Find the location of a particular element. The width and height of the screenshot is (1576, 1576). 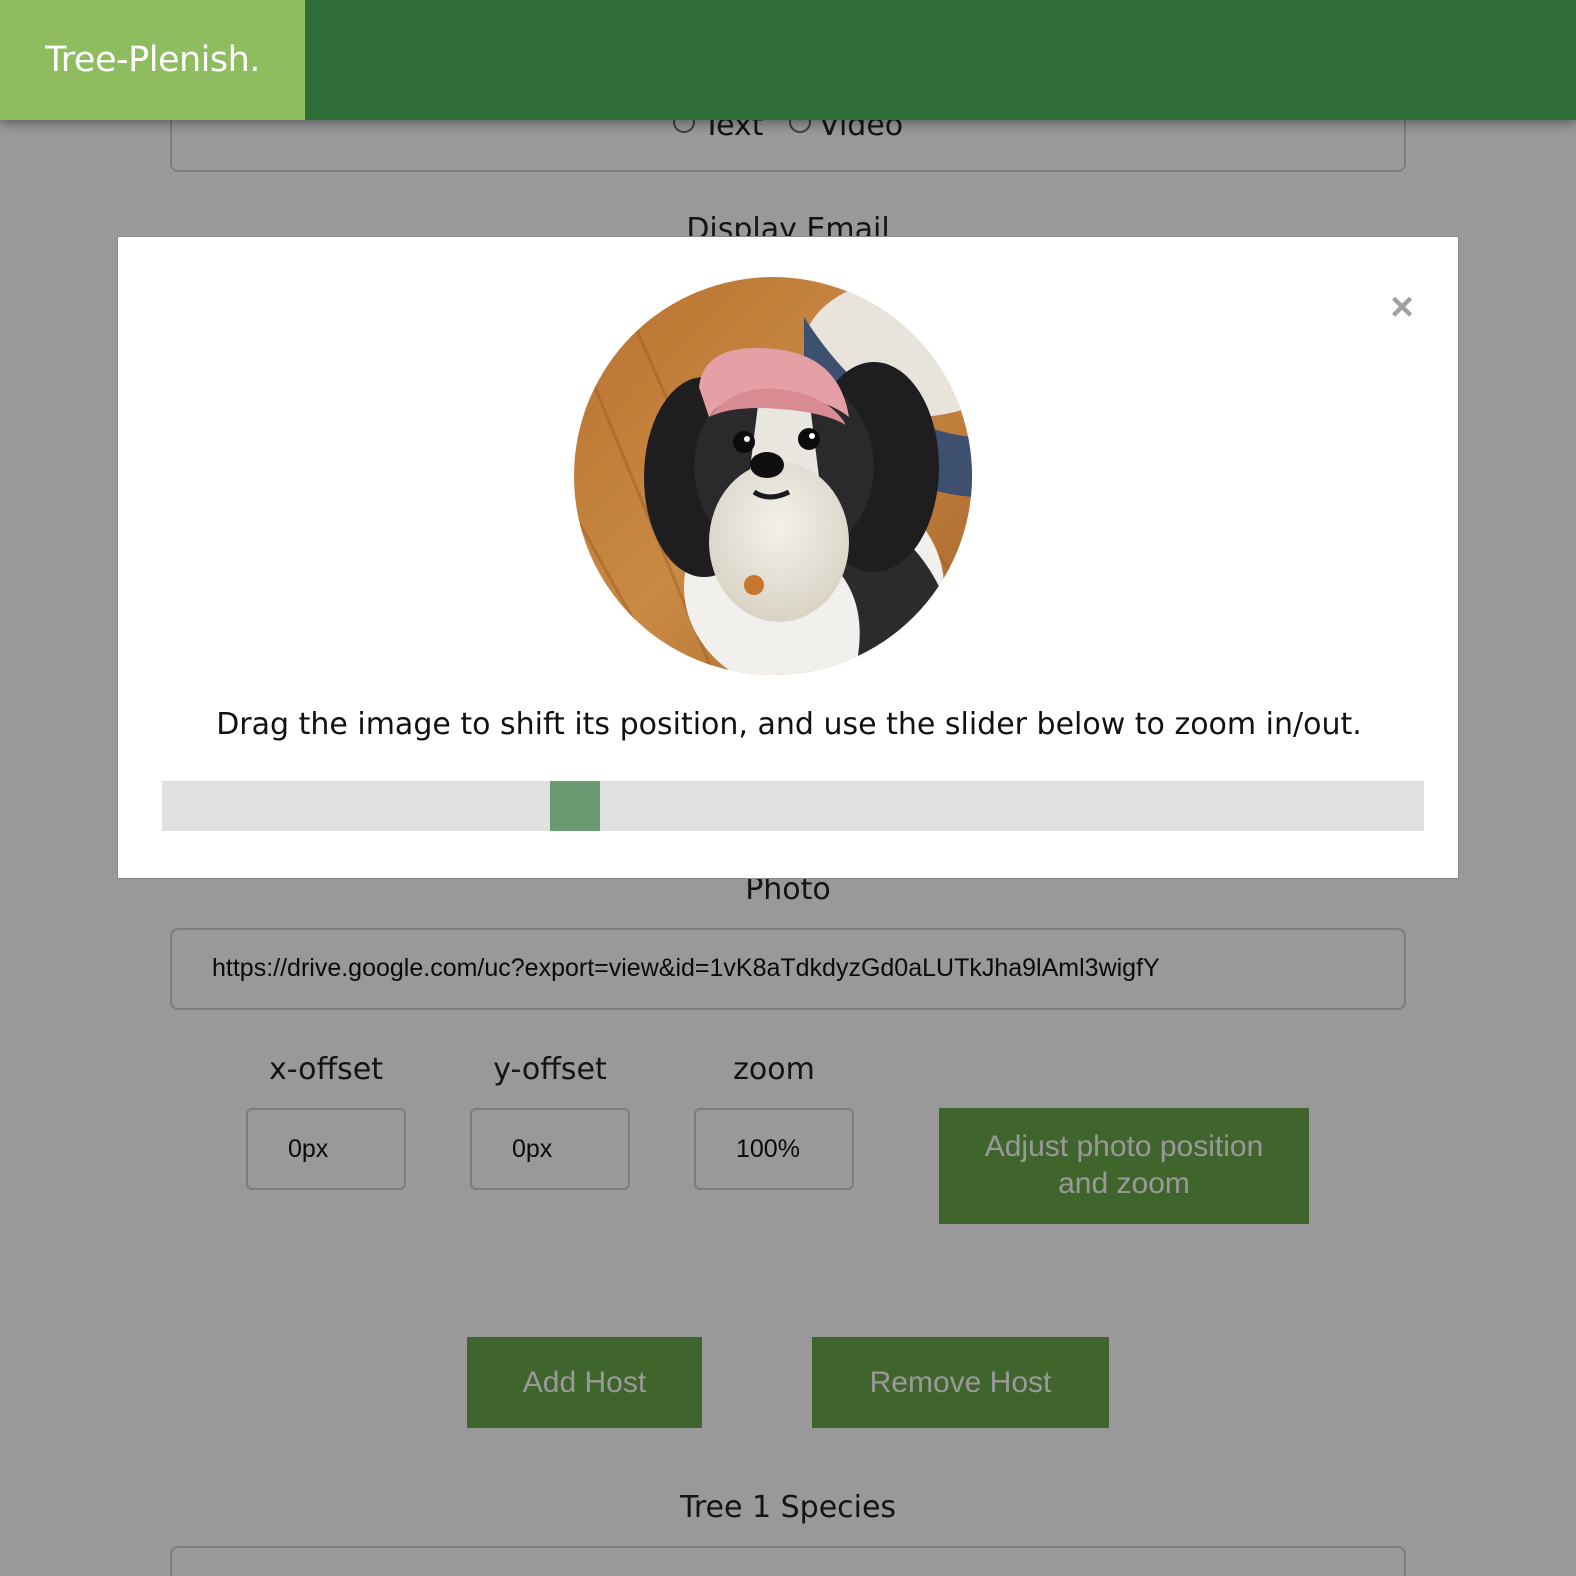

zoom-slider is located at coordinates (793, 806).